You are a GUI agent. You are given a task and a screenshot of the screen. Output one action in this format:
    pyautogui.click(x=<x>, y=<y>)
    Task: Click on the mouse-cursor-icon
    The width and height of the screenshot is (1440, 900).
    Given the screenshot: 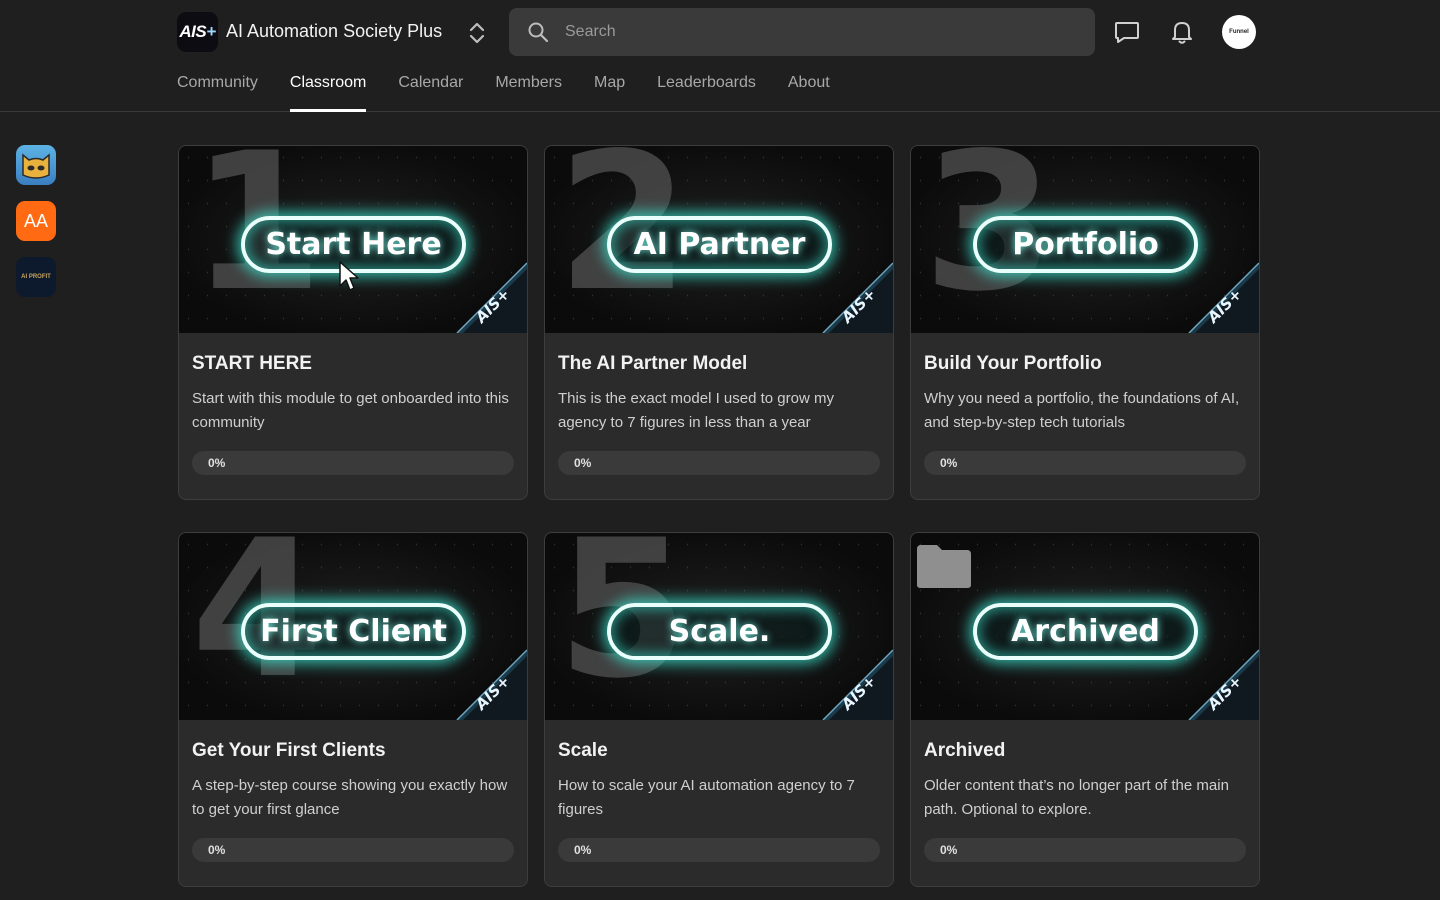 What is the action you would take?
    pyautogui.click(x=349, y=276)
    